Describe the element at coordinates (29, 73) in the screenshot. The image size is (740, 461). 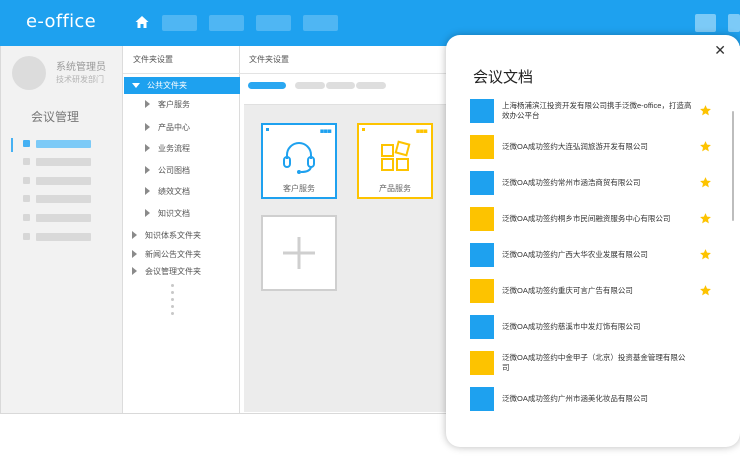
I see `avatar` at that location.